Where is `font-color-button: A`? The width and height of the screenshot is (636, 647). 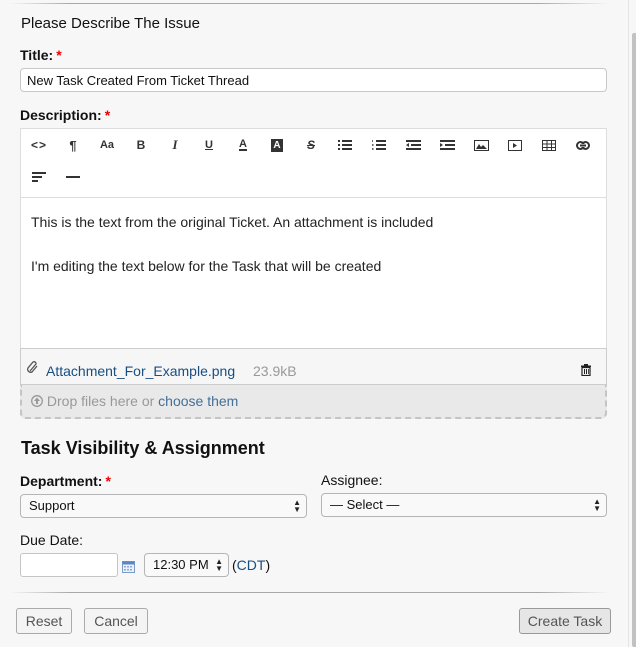
font-color-button: A is located at coordinates (243, 145).